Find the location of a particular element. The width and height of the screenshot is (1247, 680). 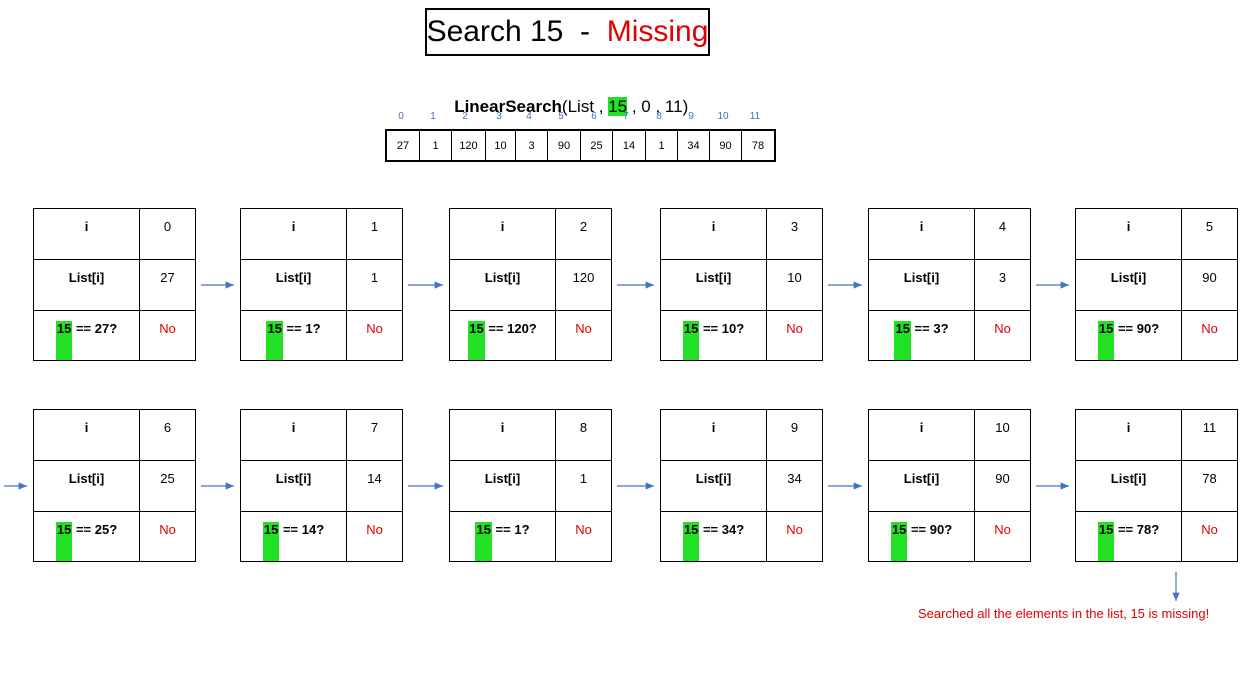

index-value: 11 is located at coordinates (1209, 435).